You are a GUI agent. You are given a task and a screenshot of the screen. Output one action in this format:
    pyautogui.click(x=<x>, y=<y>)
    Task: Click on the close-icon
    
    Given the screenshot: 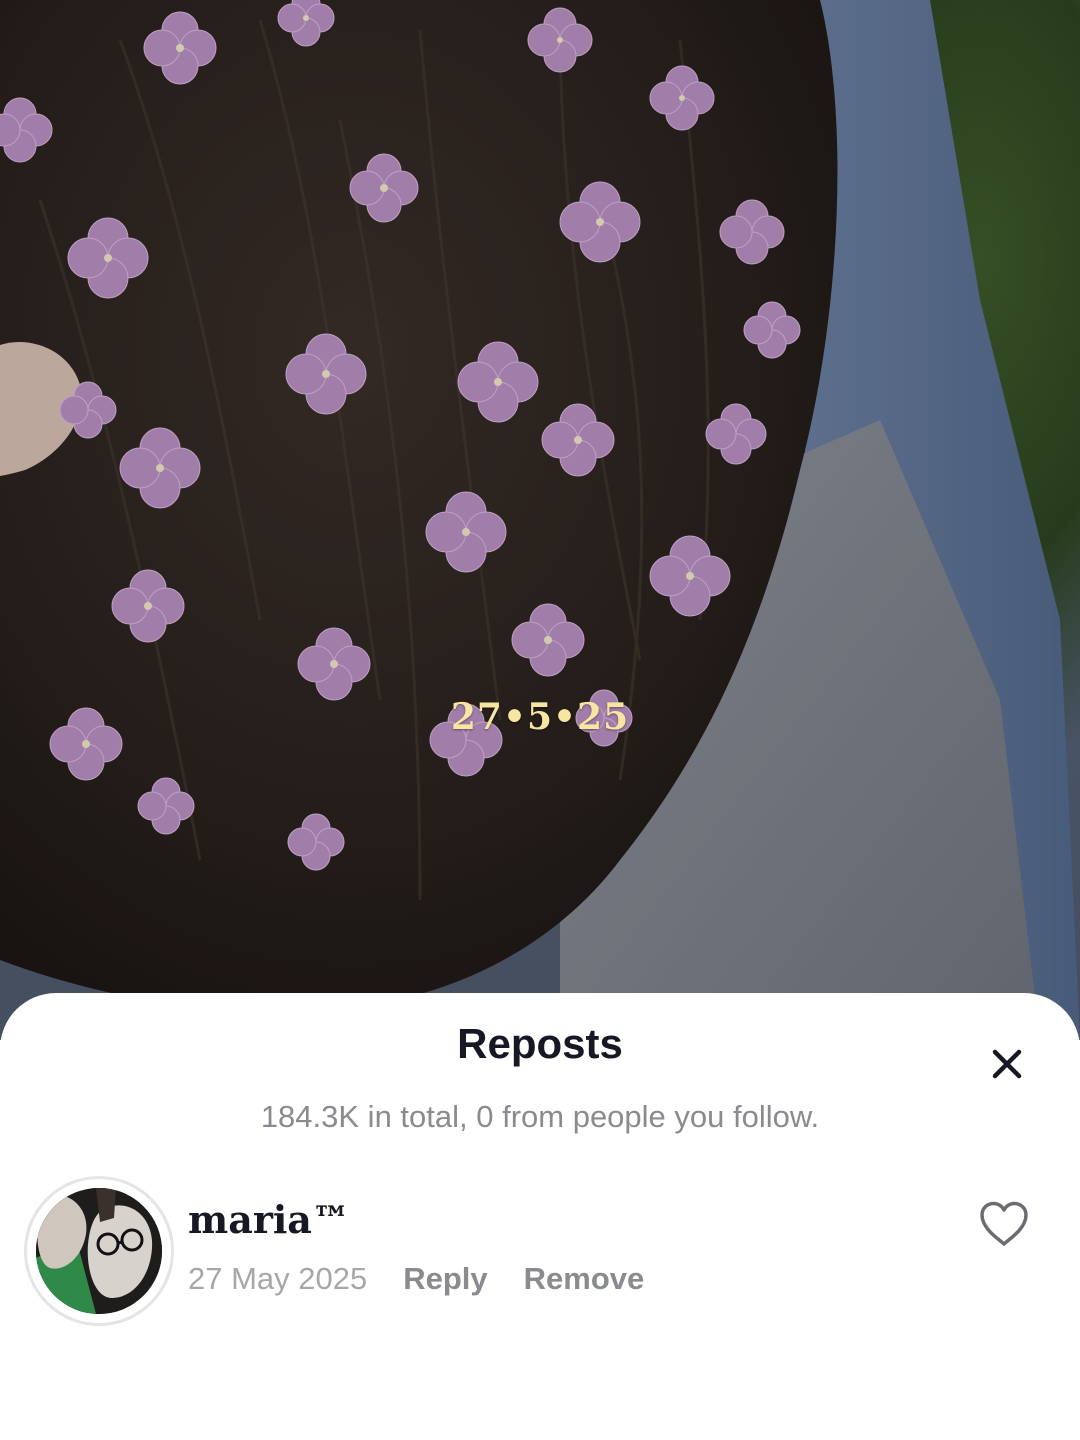 What is the action you would take?
    pyautogui.click(x=1007, y=1064)
    